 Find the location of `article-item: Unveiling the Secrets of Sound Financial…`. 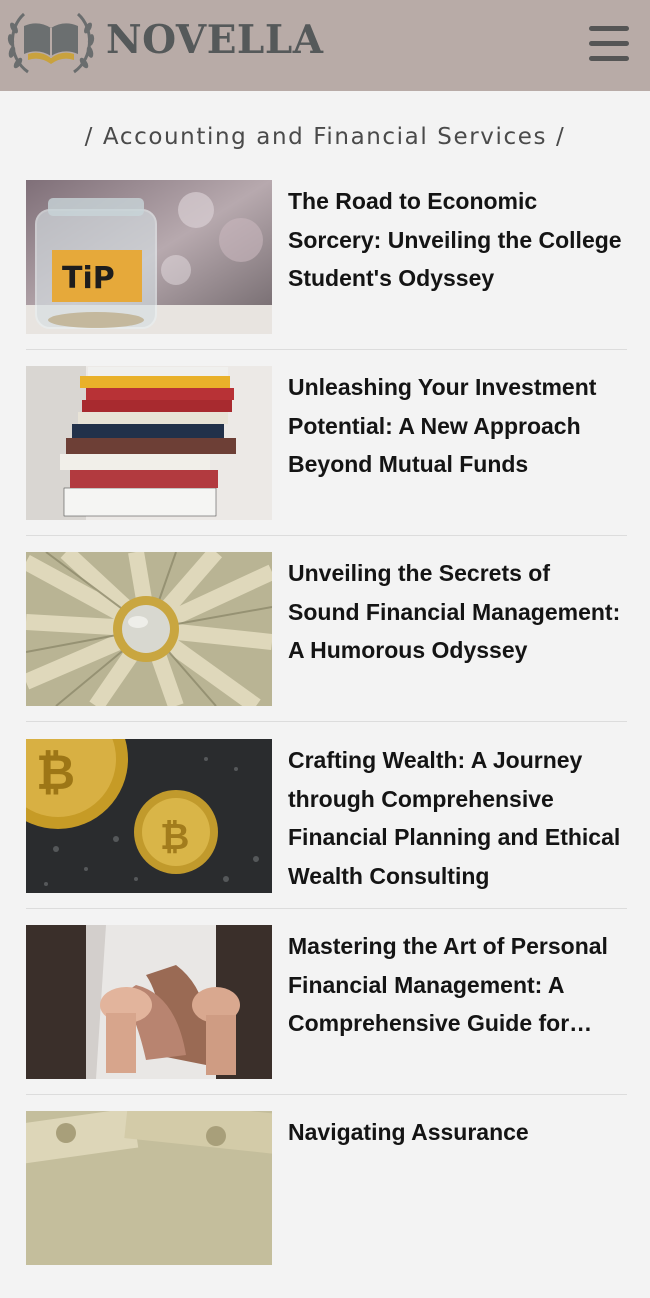

article-item: Unveiling the Secrets of Sound Financial… is located at coordinates (326, 645).